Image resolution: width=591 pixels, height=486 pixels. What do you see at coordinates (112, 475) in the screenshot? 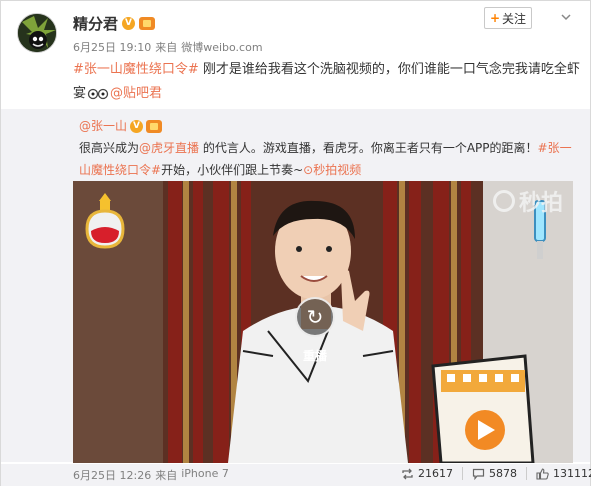
I see `repost-date: 6月25日 12:26` at bounding box center [112, 475].